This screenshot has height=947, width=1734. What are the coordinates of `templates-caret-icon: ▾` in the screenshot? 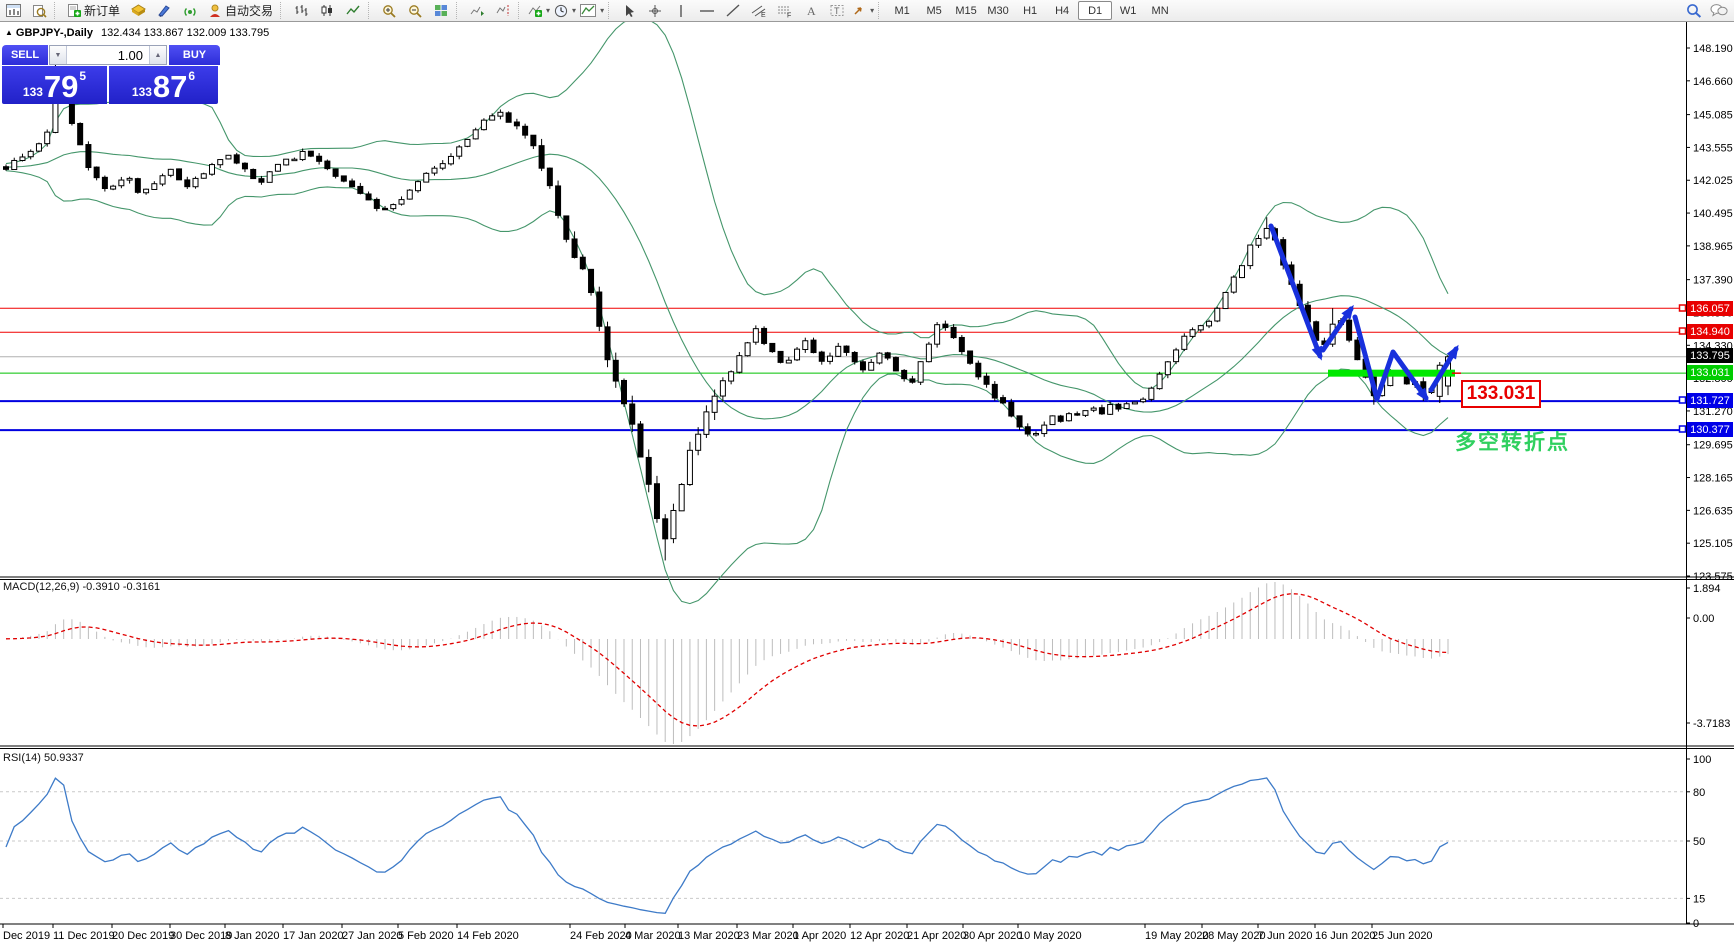 It's located at (602, 10).